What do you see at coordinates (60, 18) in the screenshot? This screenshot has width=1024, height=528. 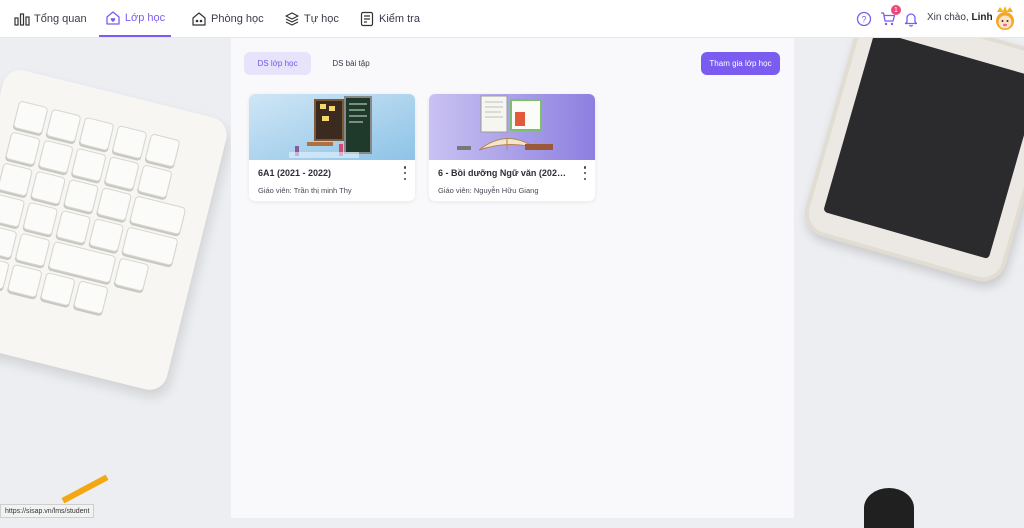 I see `nav-label: Tổng quan` at bounding box center [60, 18].